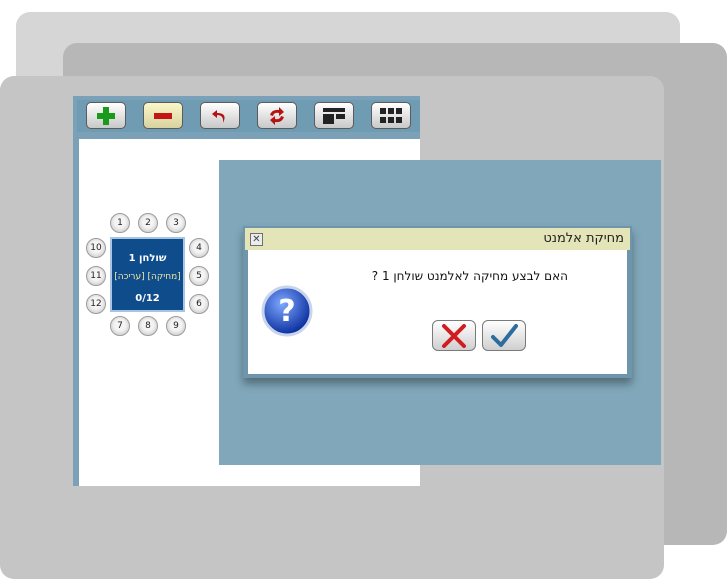 The image size is (728, 584). Describe the element at coordinates (120, 326) in the screenshot. I see `seat: 7` at that location.